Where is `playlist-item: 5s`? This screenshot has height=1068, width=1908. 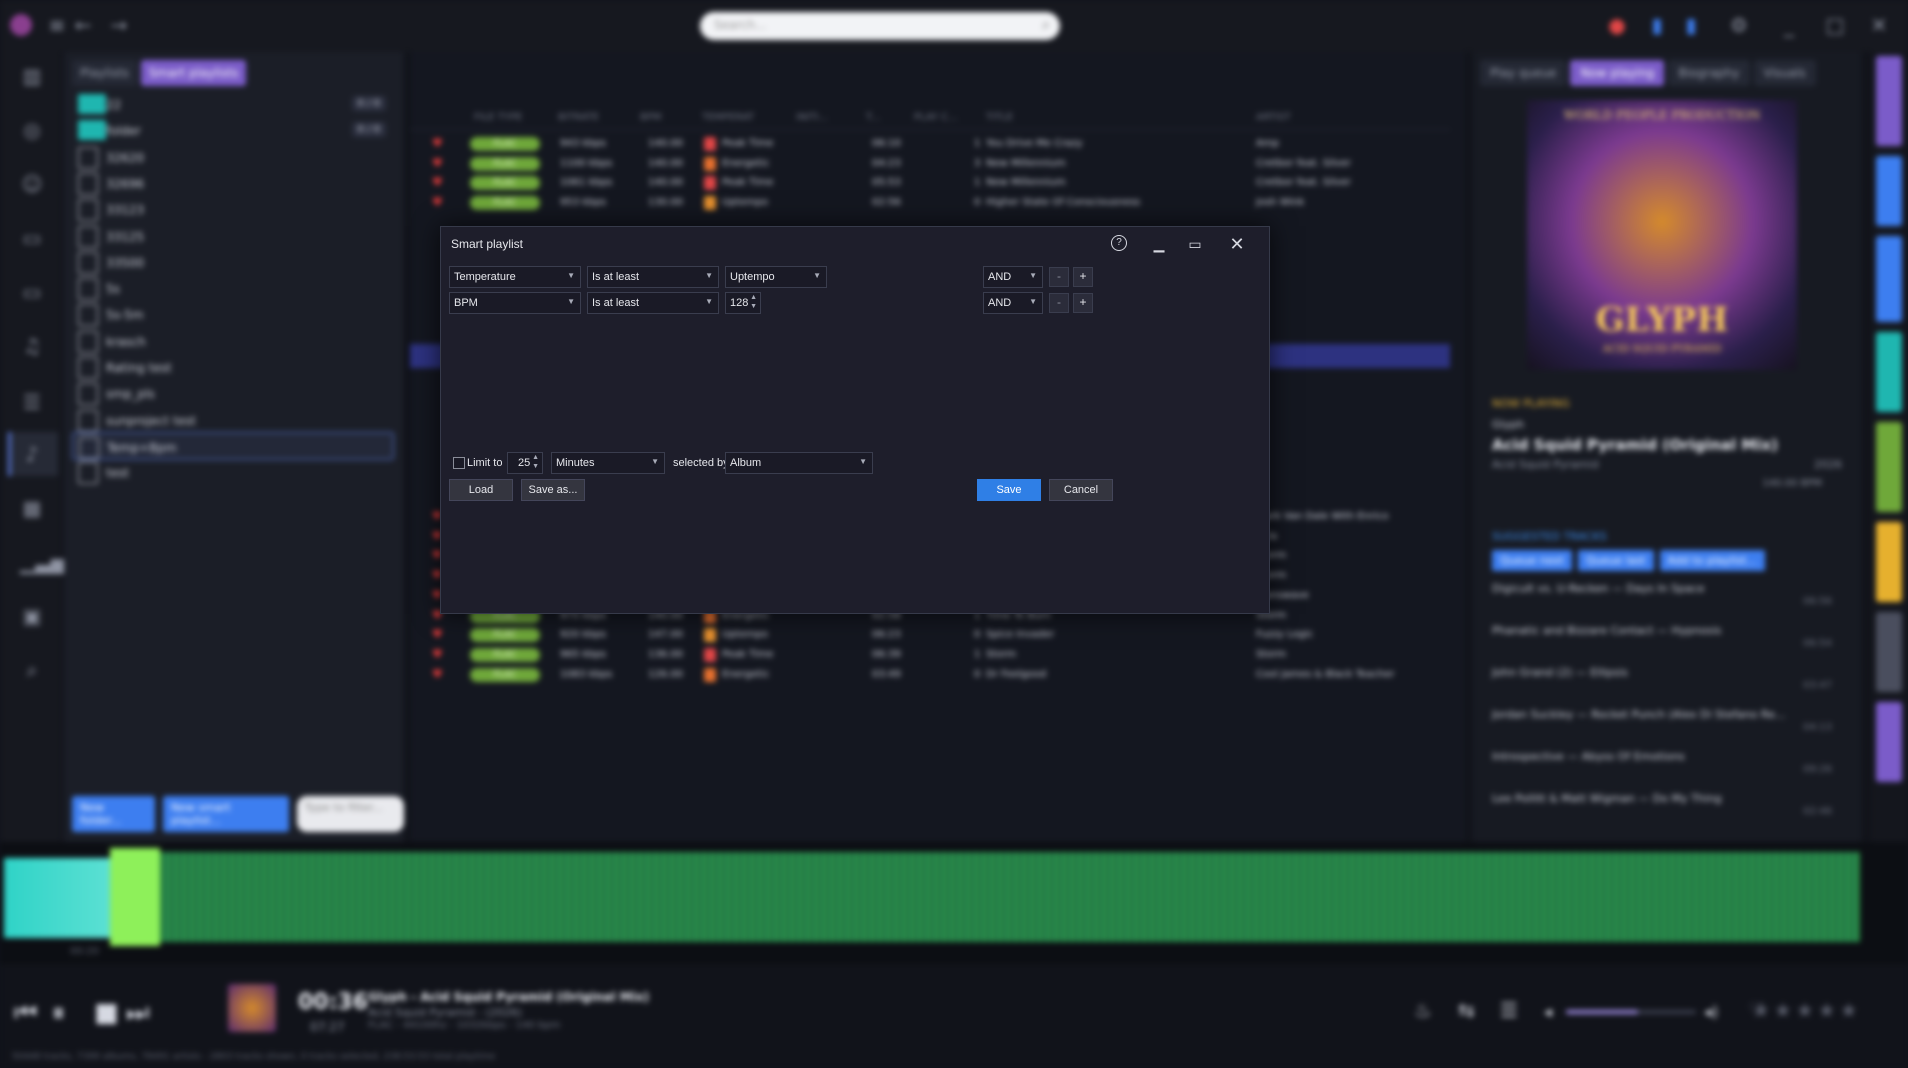 playlist-item: 5s is located at coordinates (233, 288).